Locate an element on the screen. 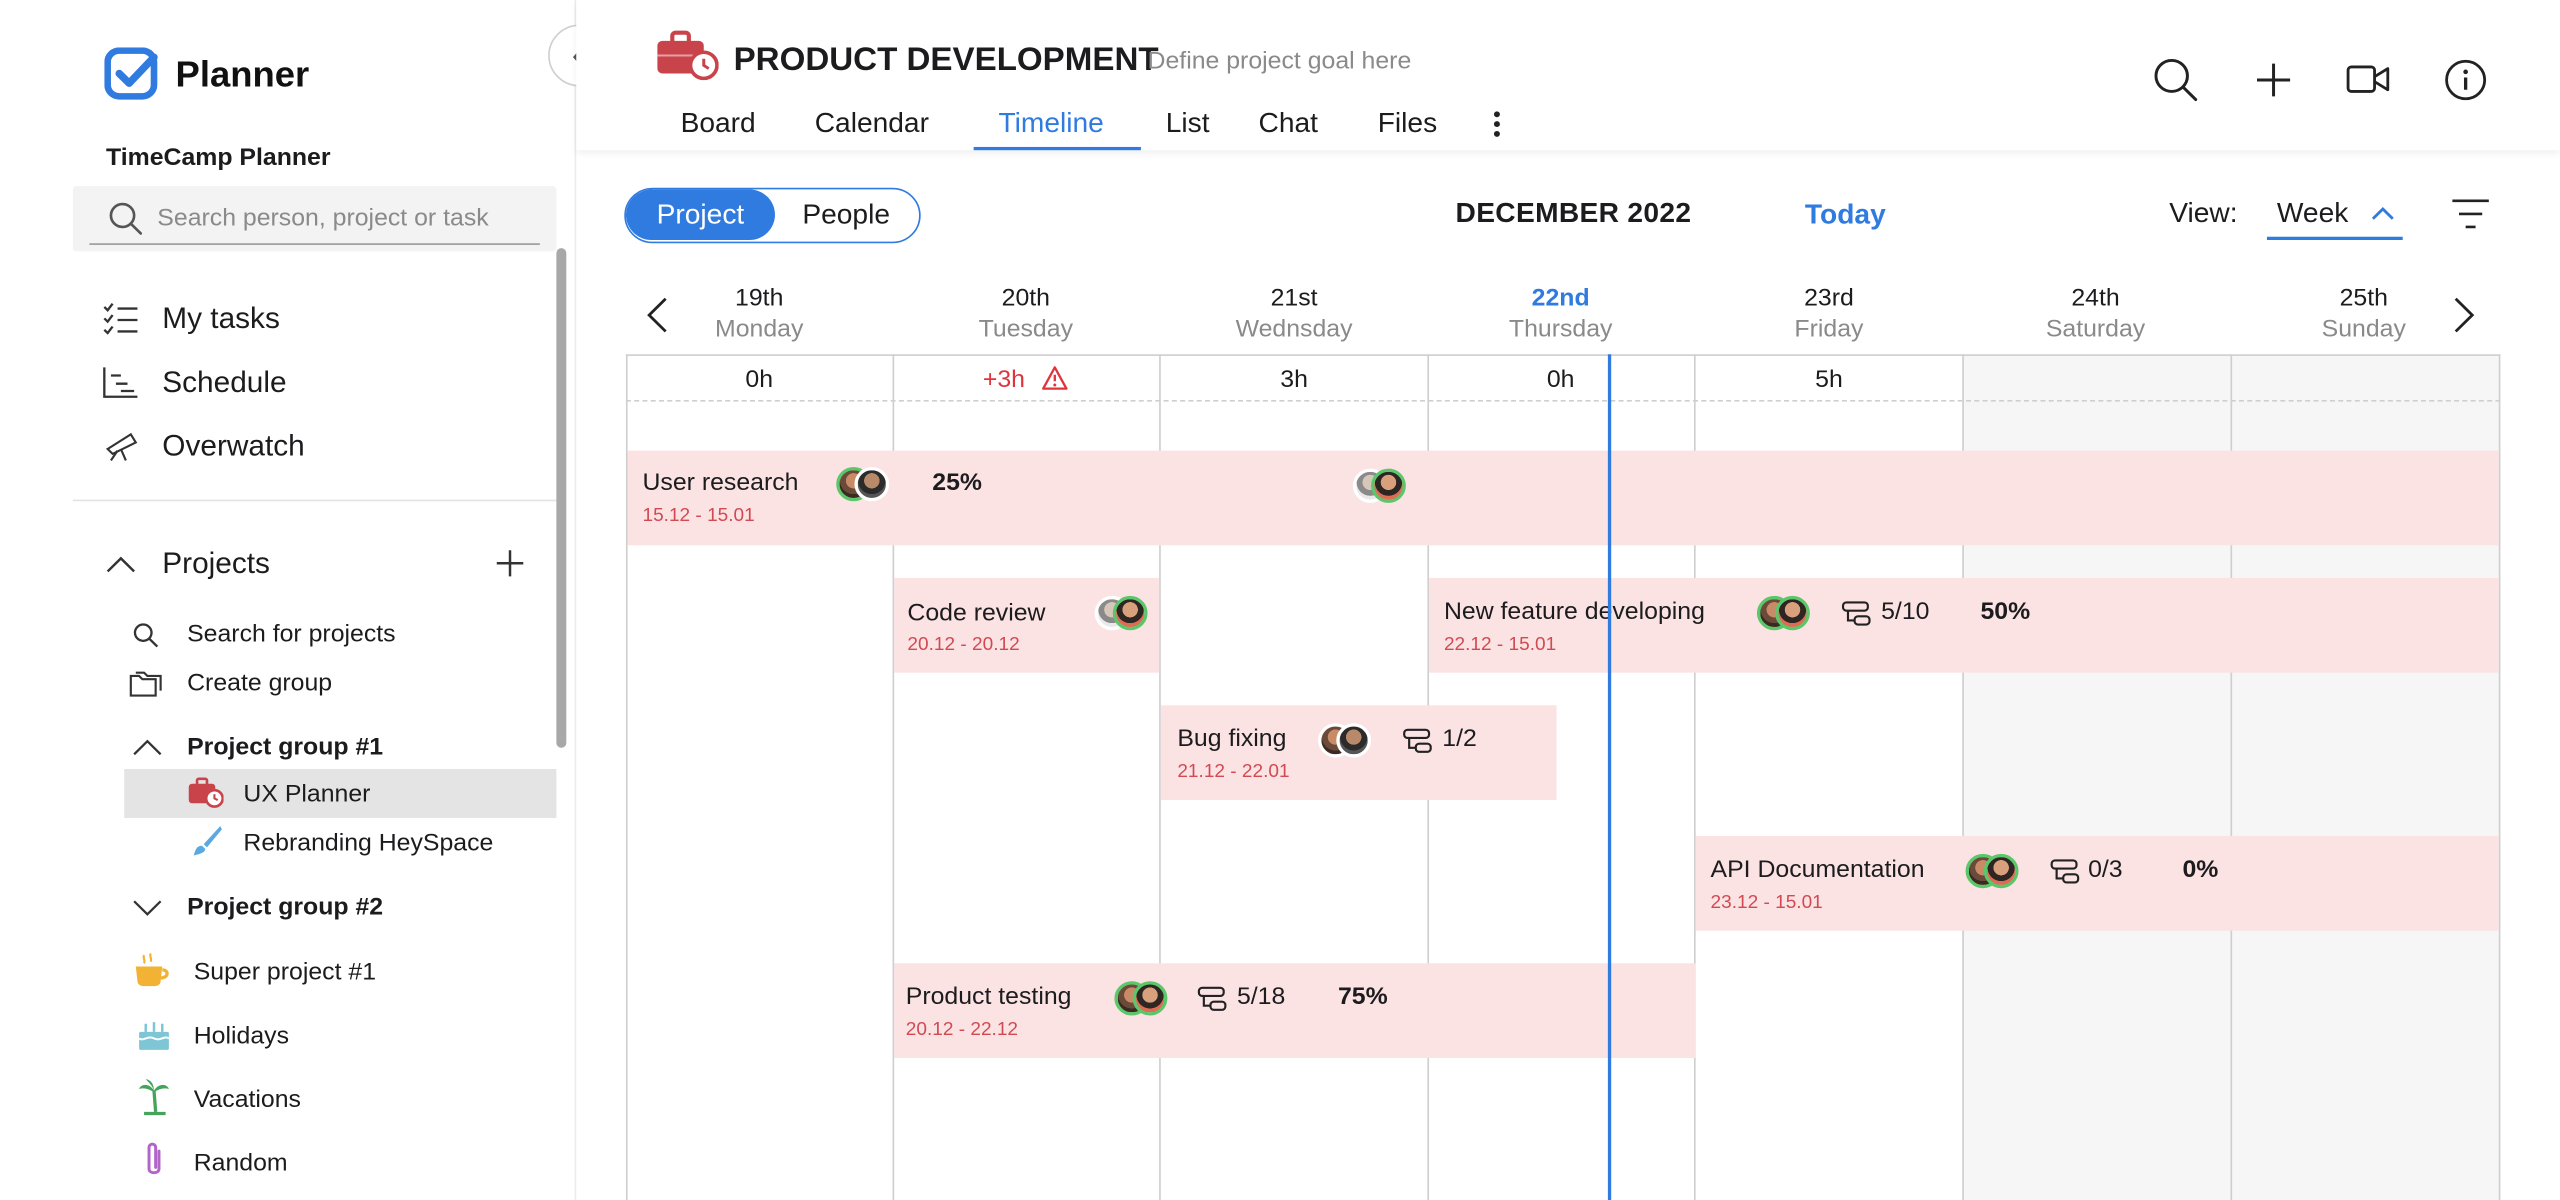 The height and width of the screenshot is (1200, 2560). coffee-cup-icon is located at coordinates (152, 970).